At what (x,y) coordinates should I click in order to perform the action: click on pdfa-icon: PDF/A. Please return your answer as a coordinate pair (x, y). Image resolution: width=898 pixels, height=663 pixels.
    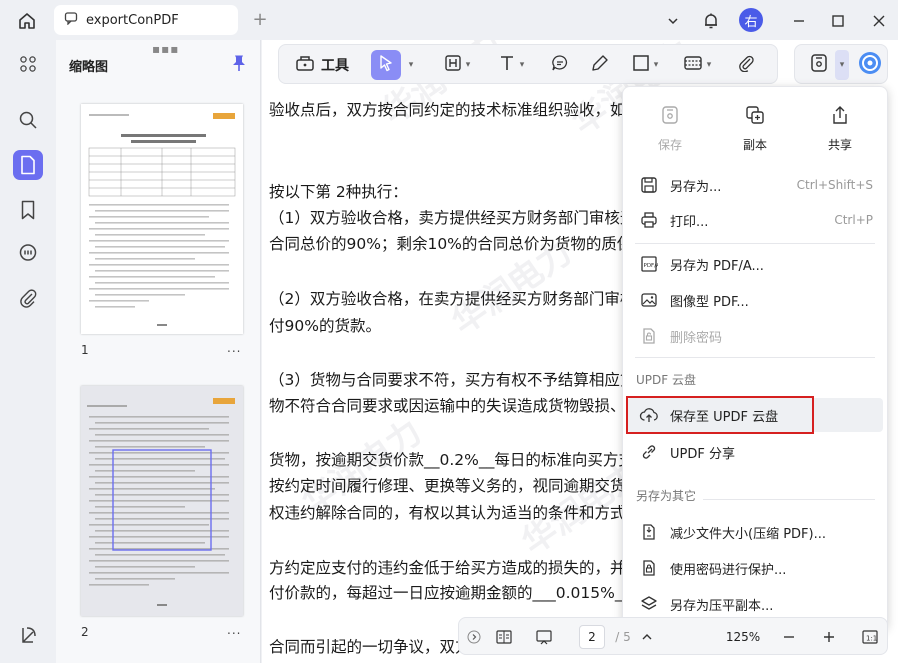
    Looking at the image, I should click on (649, 264).